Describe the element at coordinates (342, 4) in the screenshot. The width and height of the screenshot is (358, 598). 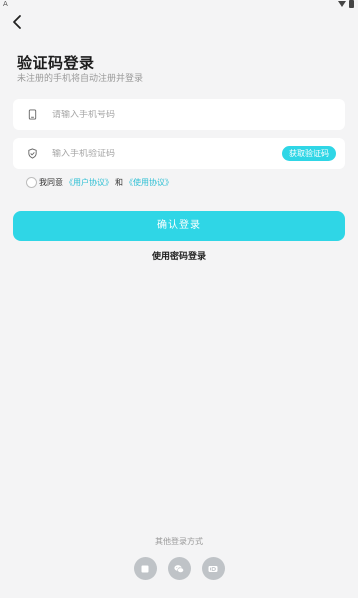
I see `wifi-icon` at that location.